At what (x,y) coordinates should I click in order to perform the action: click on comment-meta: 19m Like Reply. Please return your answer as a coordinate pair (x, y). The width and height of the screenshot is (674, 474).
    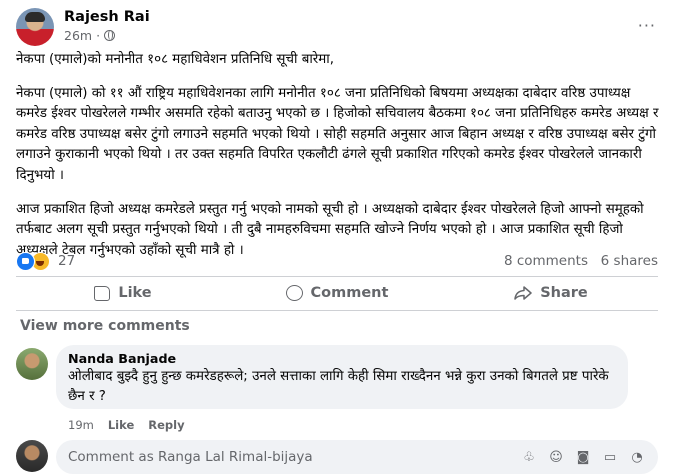
    Looking at the image, I should click on (126, 425).